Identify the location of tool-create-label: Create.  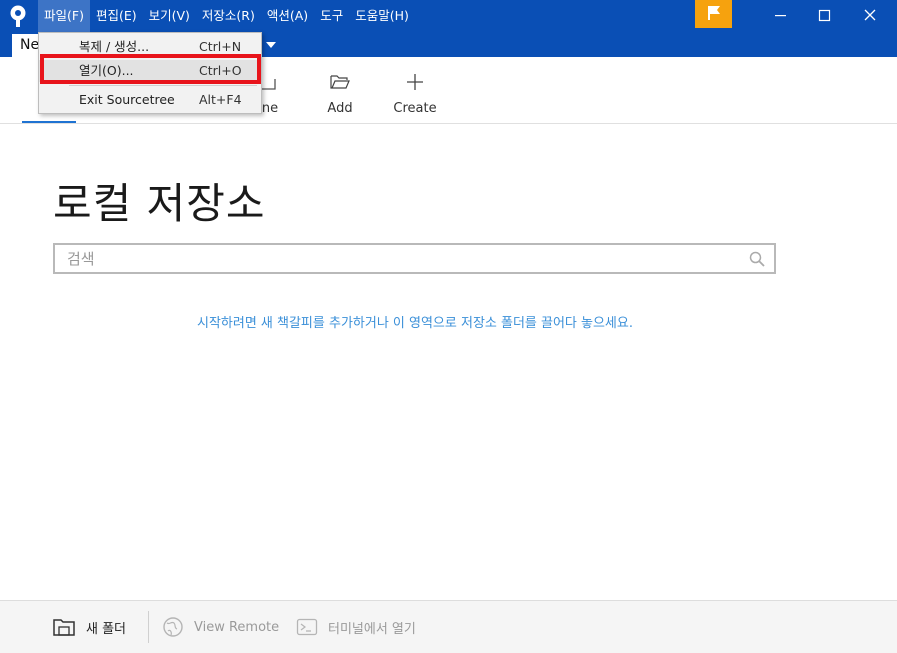
(415, 108).